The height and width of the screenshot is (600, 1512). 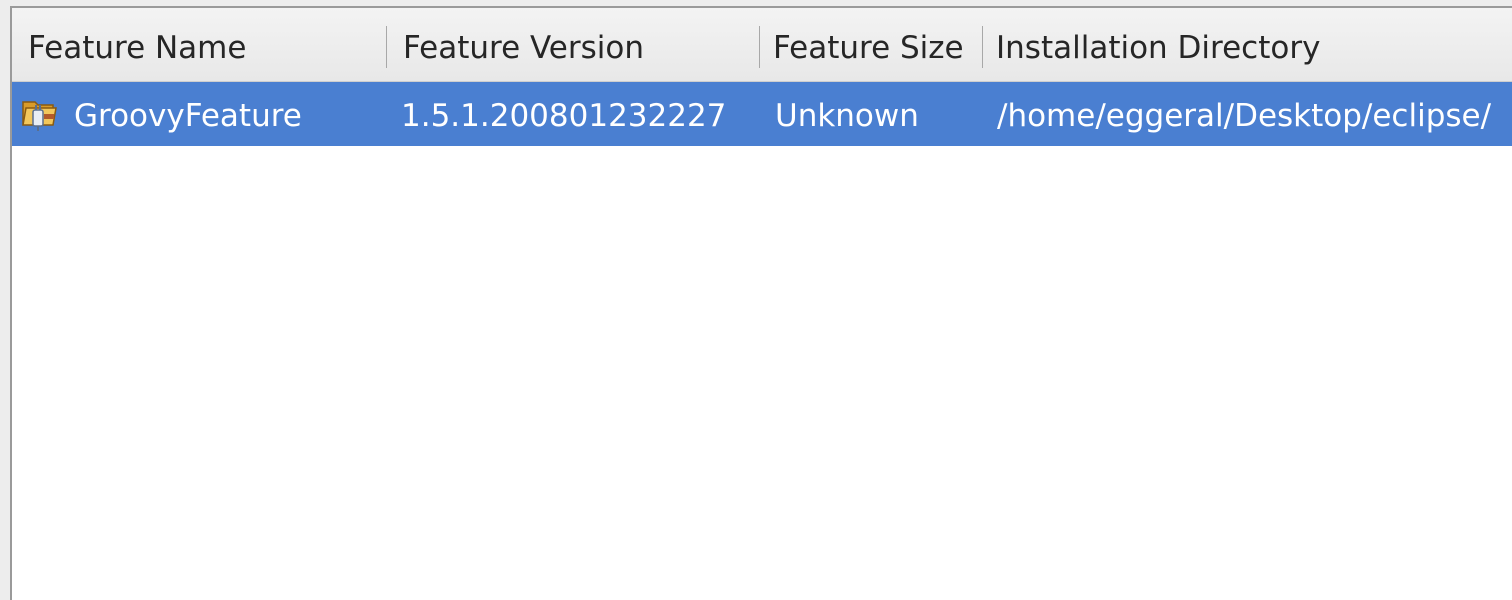 What do you see at coordinates (1244, 116) in the screenshot?
I see `cell-installation-directory: /home/eggeral/Desktop/eclipse/` at bounding box center [1244, 116].